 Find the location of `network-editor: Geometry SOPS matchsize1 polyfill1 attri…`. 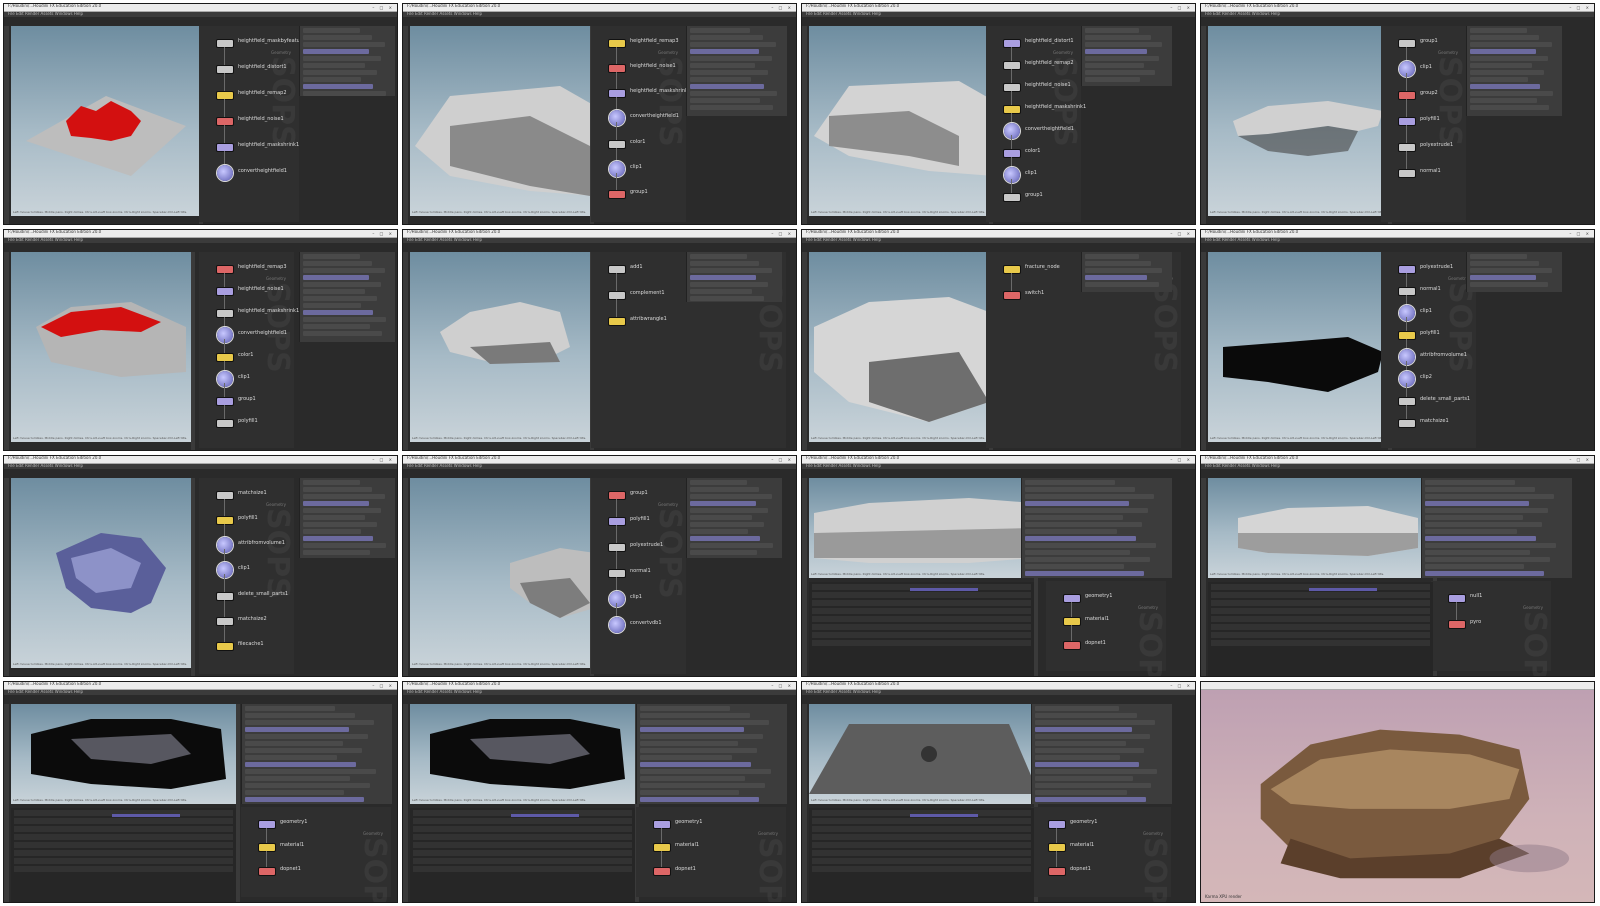

network-editor: Geometry SOPS matchsize1 polyfill1 attri… is located at coordinates (247, 576).